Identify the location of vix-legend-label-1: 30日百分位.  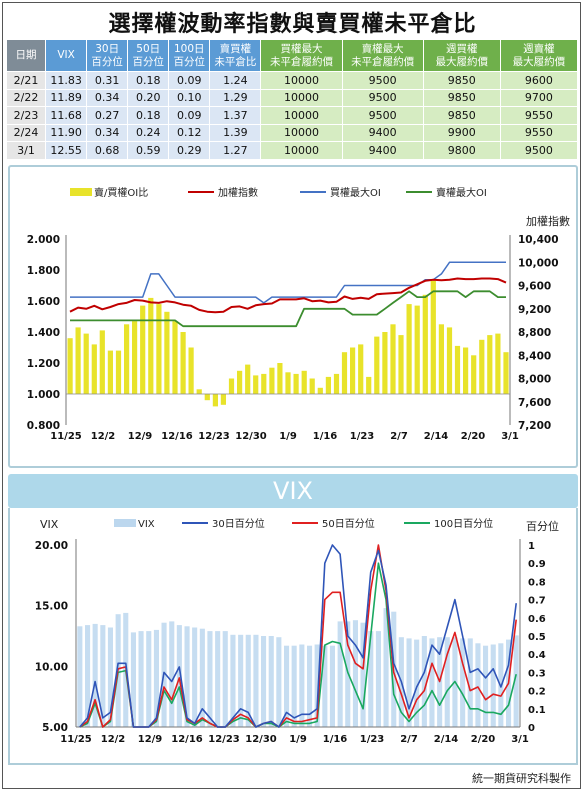
(238, 523).